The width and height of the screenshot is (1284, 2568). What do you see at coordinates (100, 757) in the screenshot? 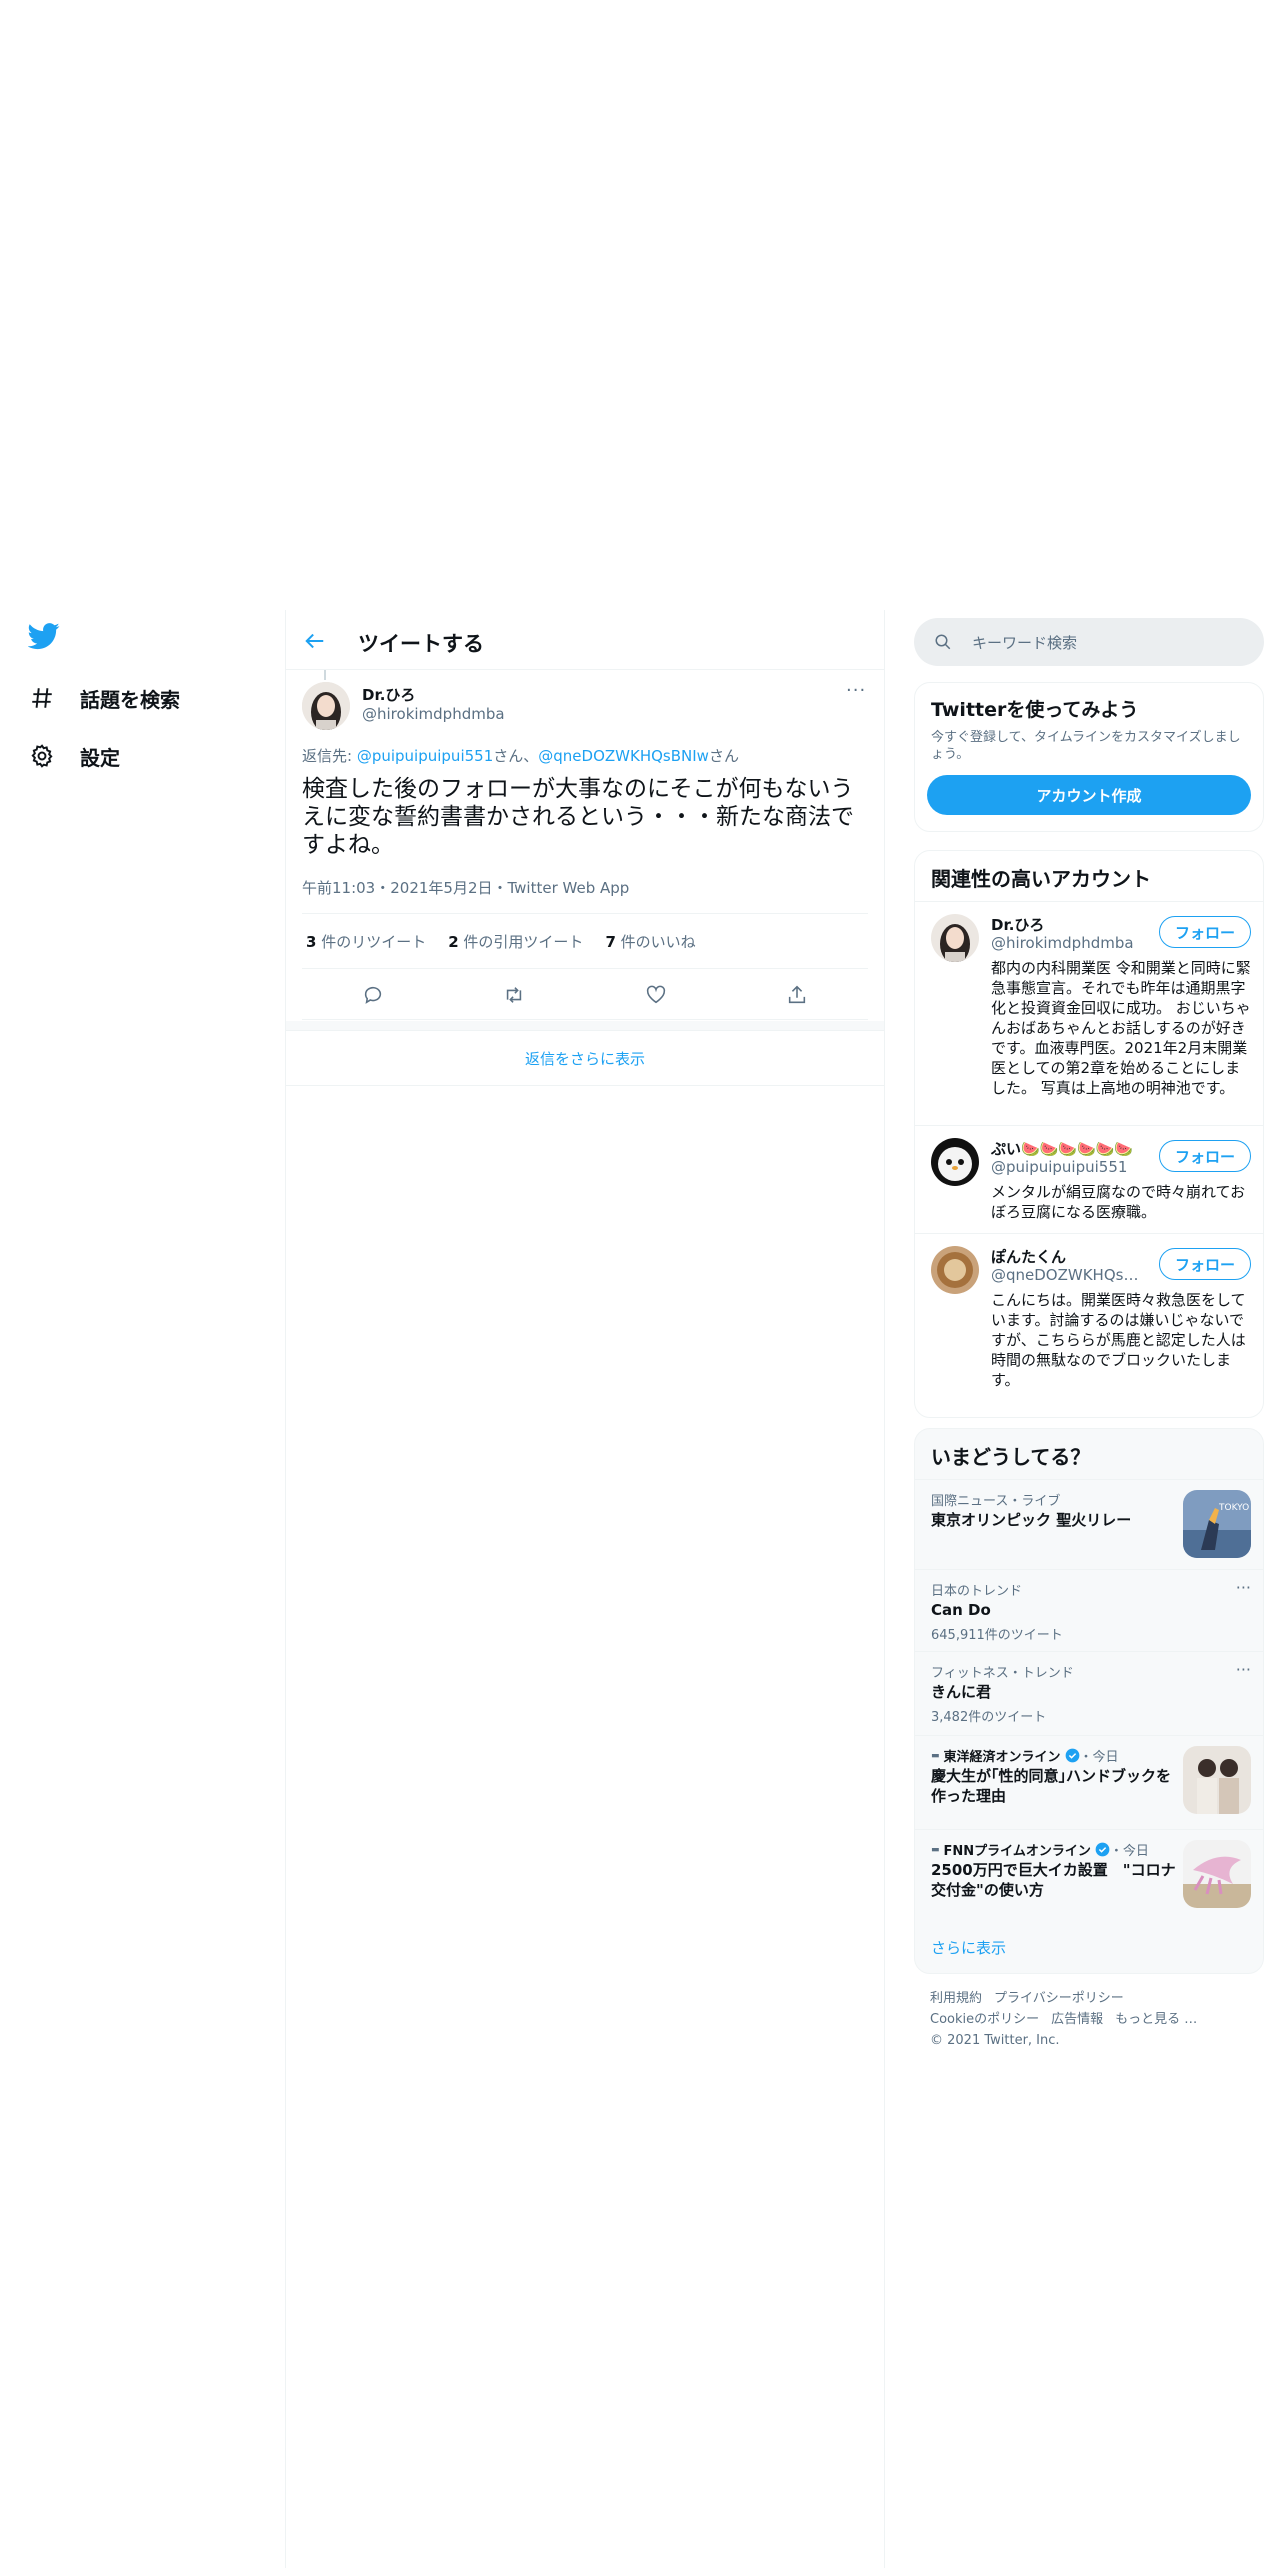
I see `nav-settings-label: 設定` at bounding box center [100, 757].